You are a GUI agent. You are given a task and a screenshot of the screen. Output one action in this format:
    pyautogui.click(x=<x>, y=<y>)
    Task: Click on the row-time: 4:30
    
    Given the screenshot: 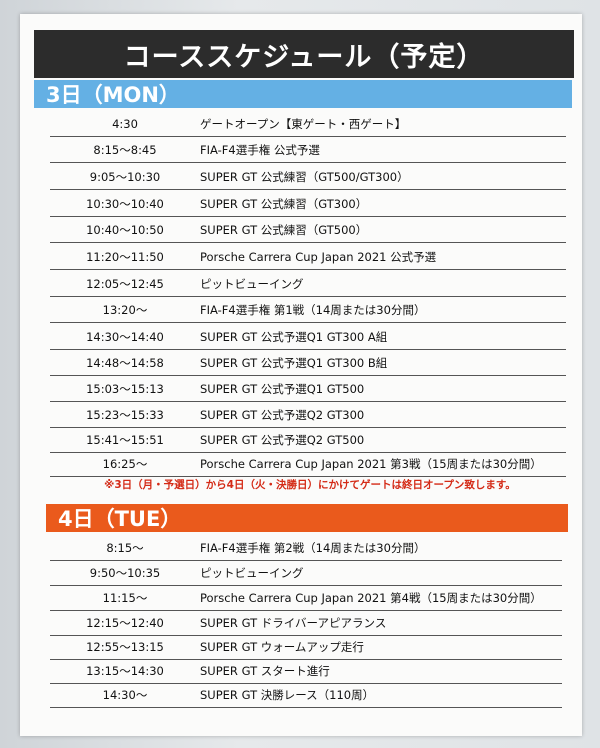 What is the action you would take?
    pyautogui.click(x=125, y=124)
    